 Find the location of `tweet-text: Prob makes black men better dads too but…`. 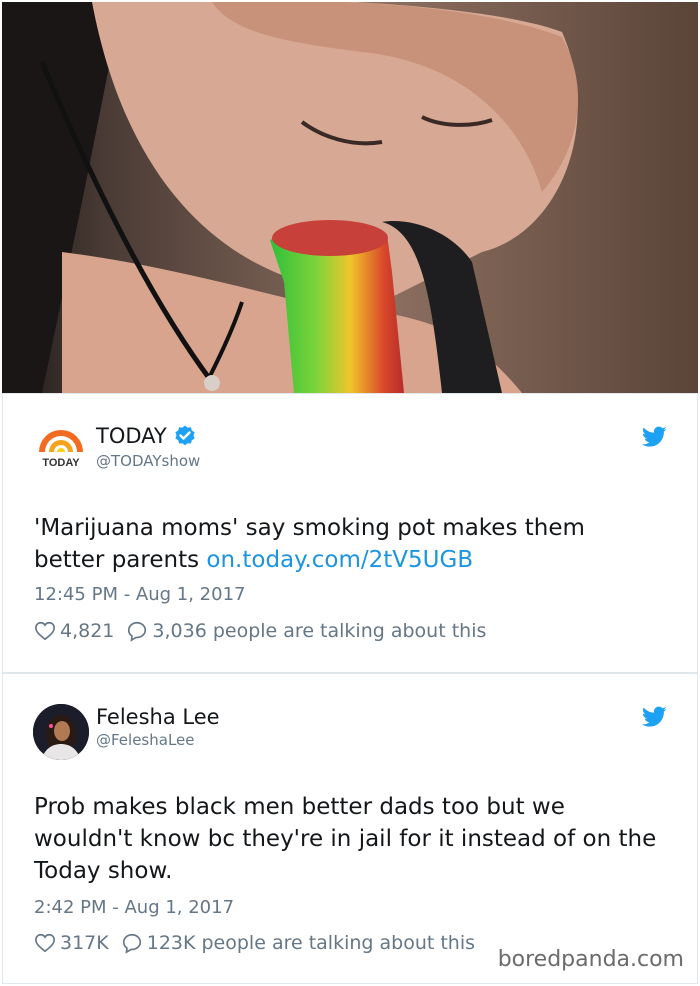

tweet-text: Prob makes black men better dads too but… is located at coordinates (345, 839).